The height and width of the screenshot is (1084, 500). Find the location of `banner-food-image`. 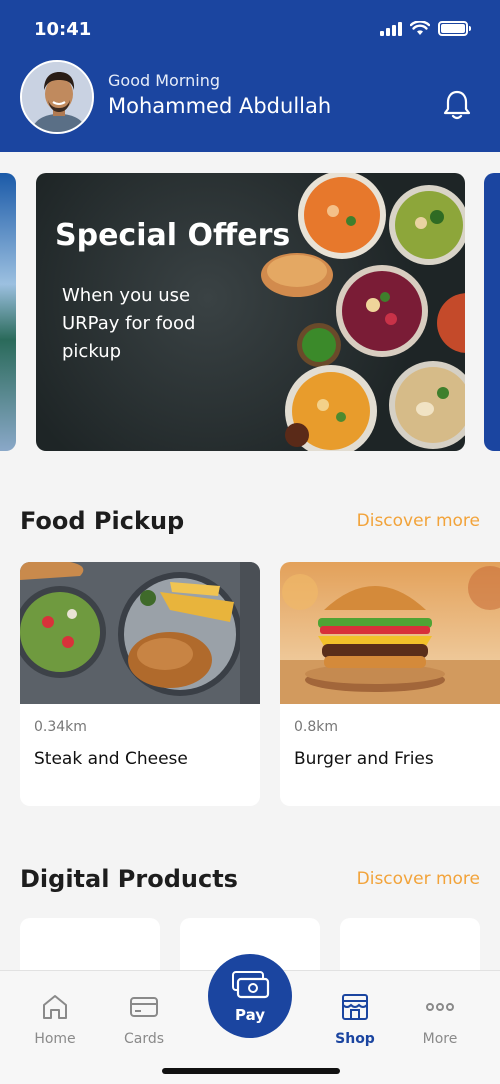

banner-food-image is located at coordinates (363, 312).